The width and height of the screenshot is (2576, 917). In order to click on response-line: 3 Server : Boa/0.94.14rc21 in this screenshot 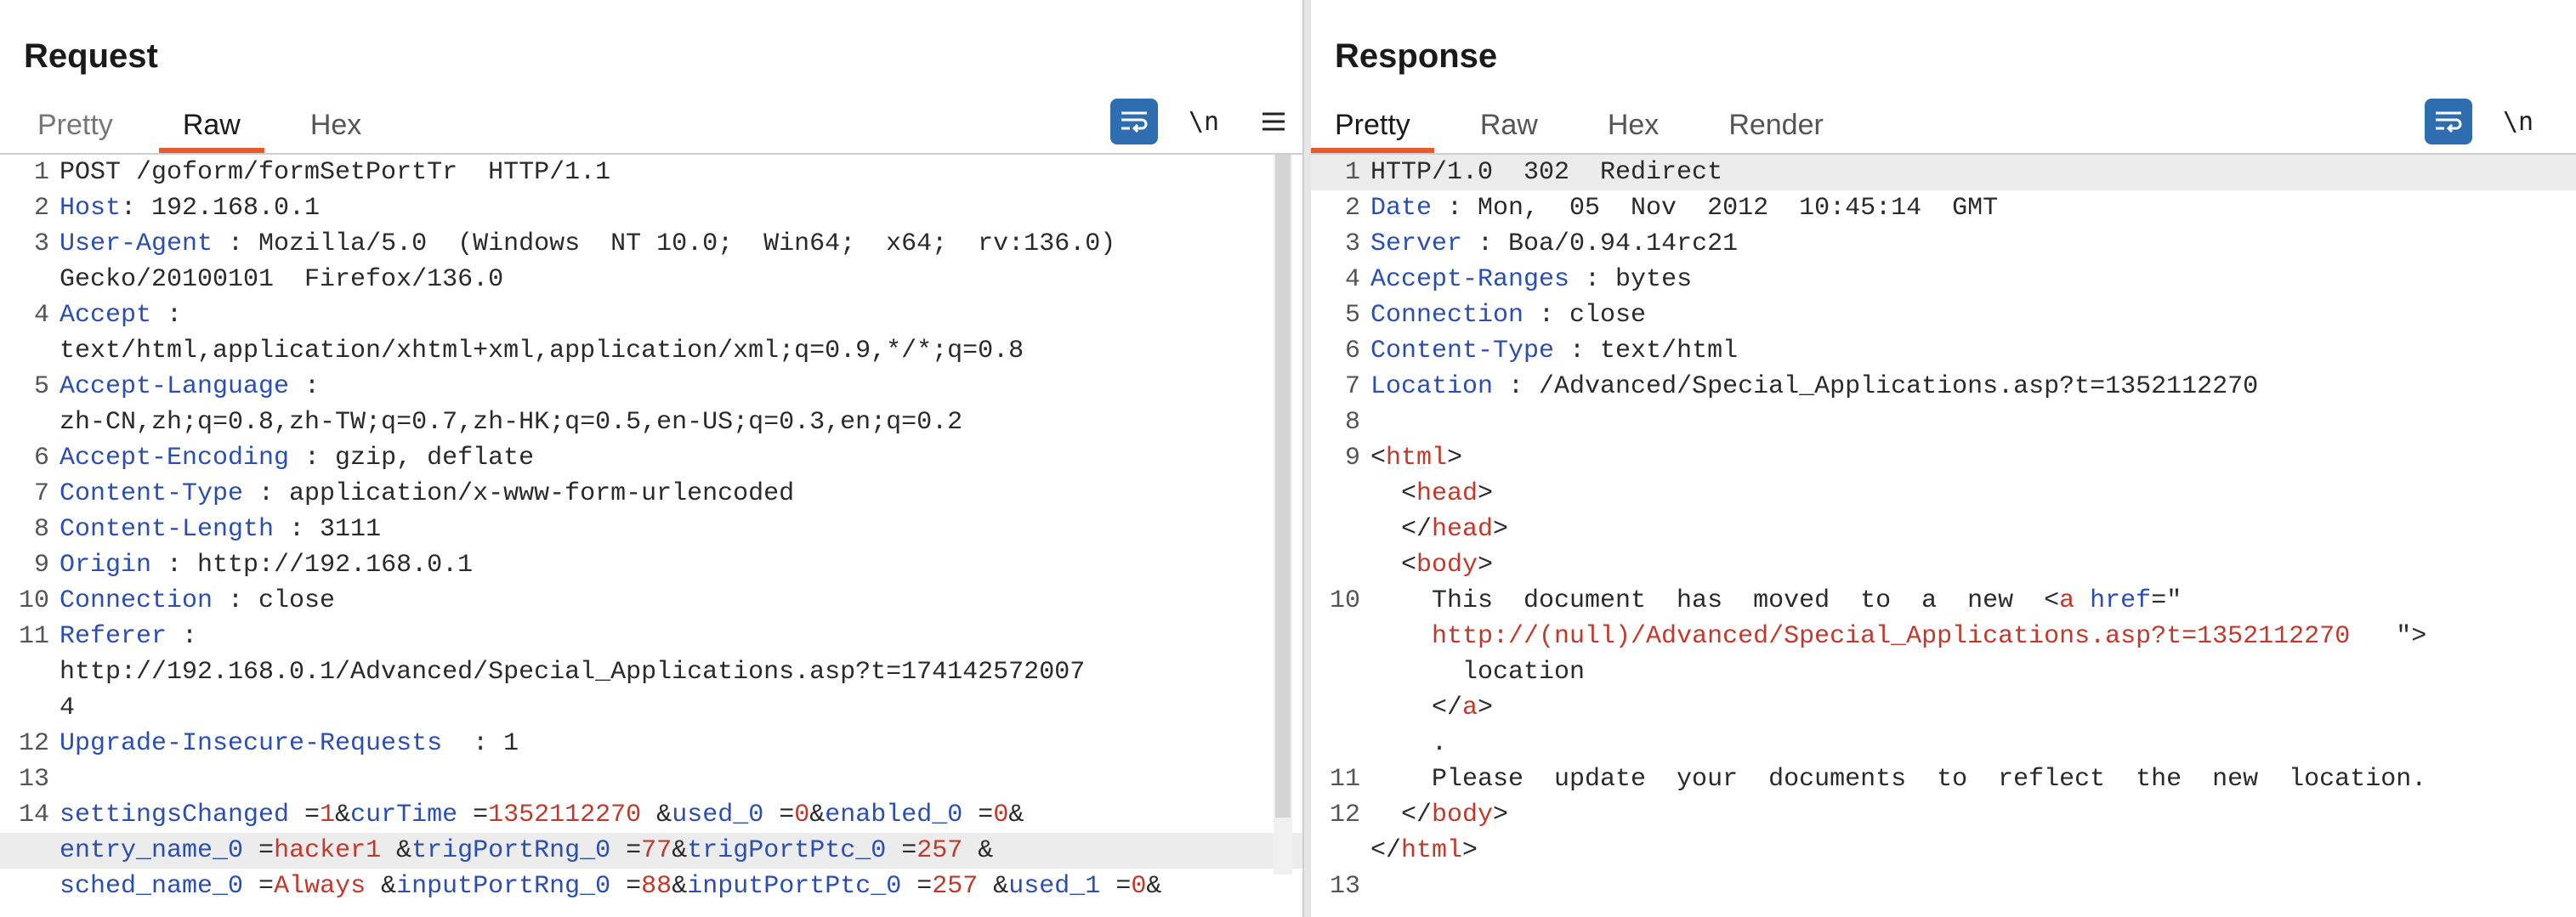, I will do `click(1944, 244)`.